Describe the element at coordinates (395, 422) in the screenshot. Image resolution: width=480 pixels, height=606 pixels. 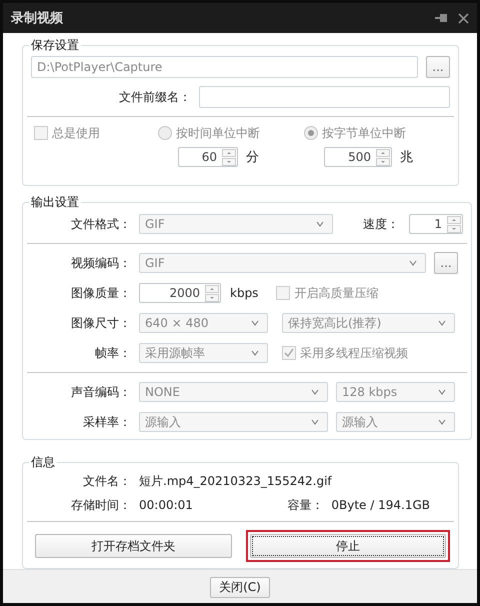
I see `channel-dropdown: 源输入` at that location.